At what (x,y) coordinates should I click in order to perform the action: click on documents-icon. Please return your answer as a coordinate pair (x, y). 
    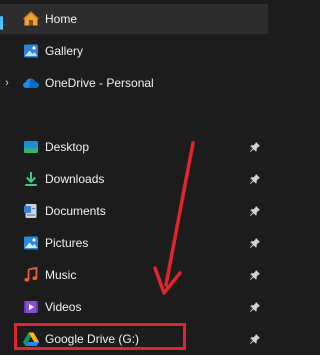
    Looking at the image, I should click on (31, 211).